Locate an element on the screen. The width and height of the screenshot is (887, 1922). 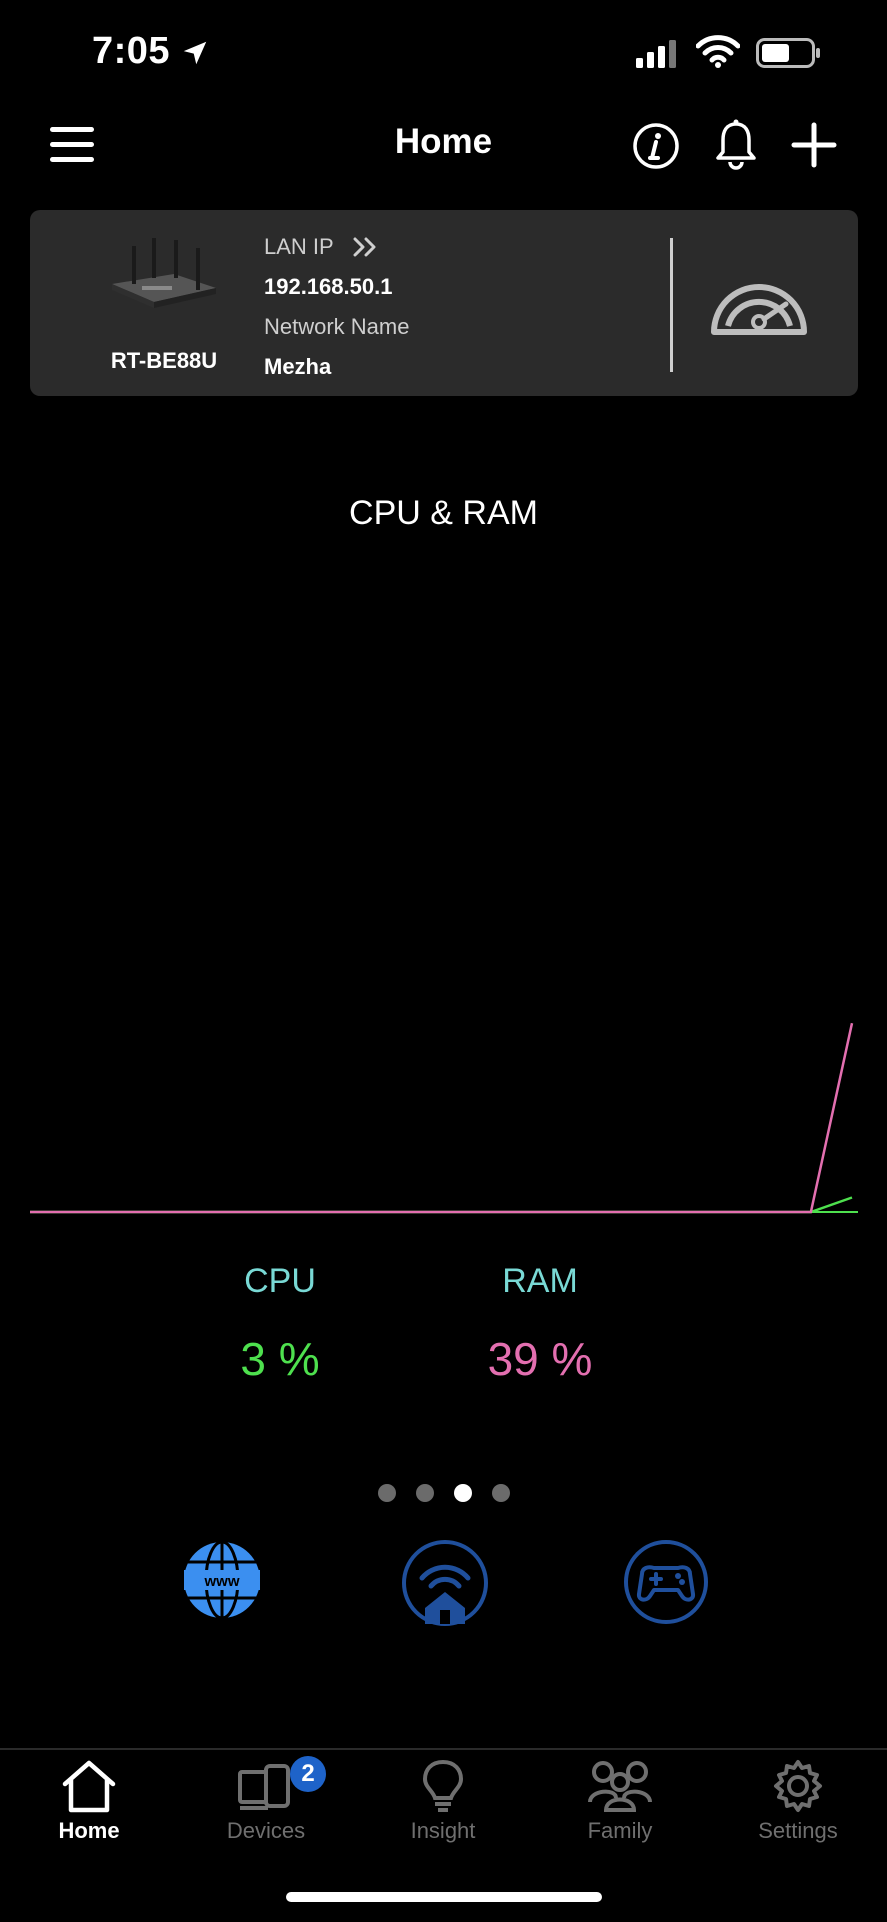
wifi-icon is located at coordinates (718, 51).